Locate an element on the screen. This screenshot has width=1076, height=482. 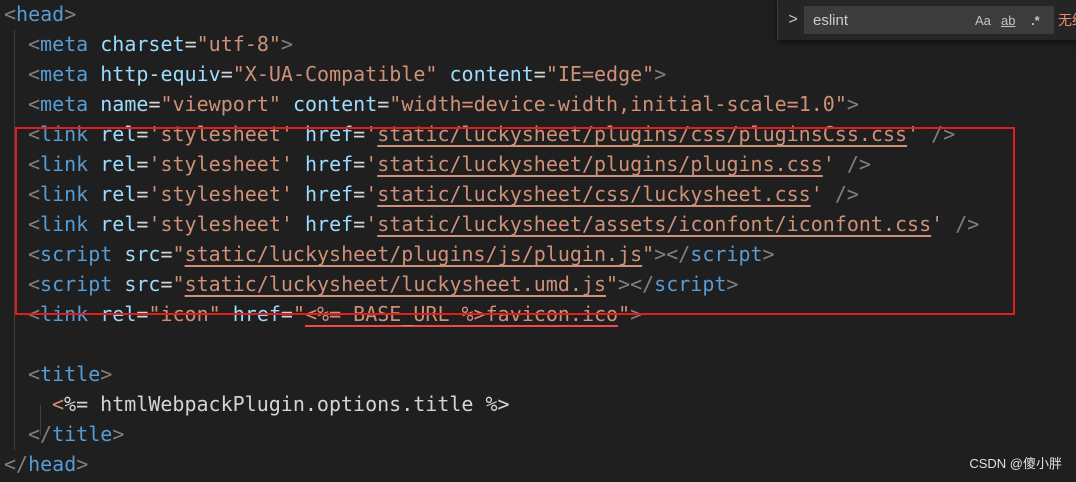
code-line: </title> is located at coordinates (76, 434).